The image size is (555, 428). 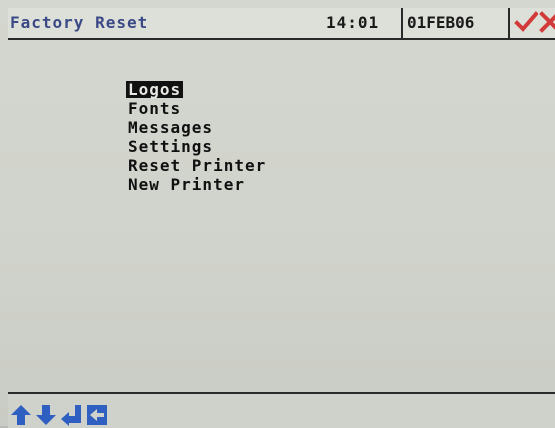 I want to click on cross-icon, so click(x=547, y=22).